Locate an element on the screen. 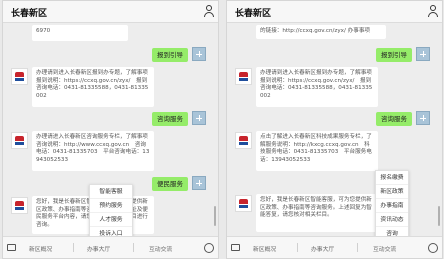  submenu-popup: 智能客服 预约服务 人才服务 投诉入口 is located at coordinates (111, 213).